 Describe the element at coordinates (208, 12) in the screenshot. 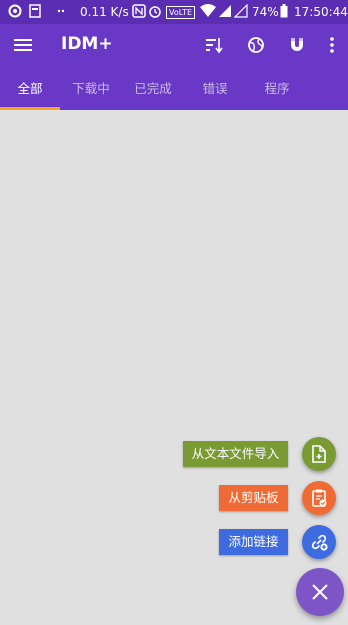

I see `wifi-icon` at that location.